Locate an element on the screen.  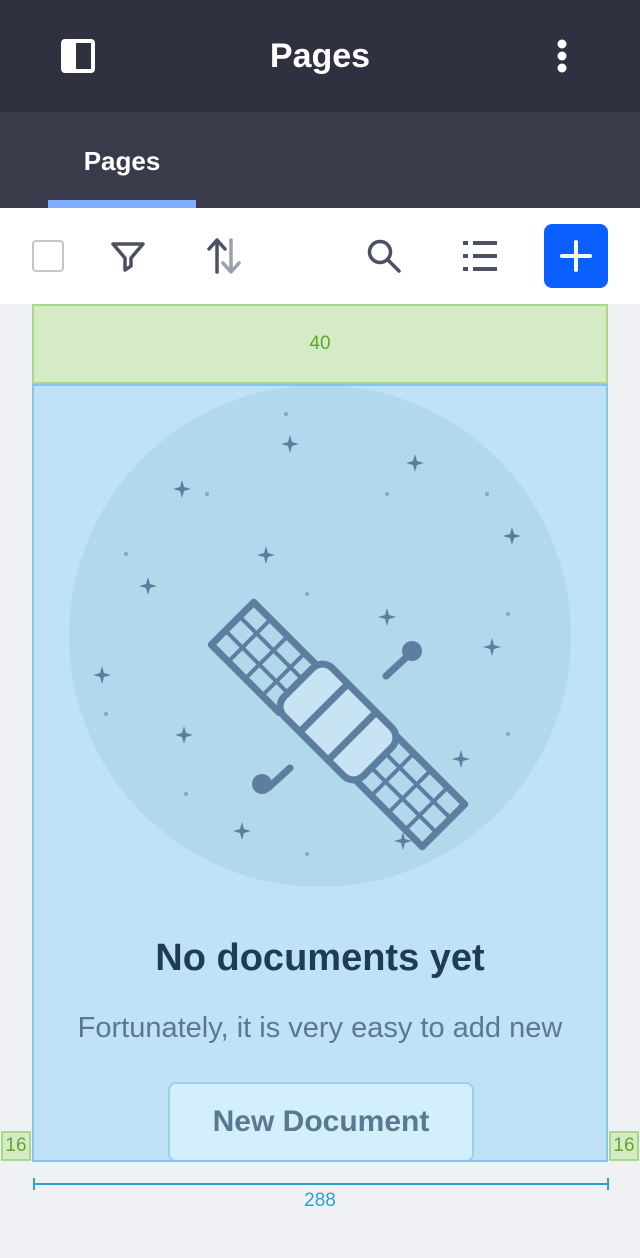
checkbox is located at coordinates (48, 256).